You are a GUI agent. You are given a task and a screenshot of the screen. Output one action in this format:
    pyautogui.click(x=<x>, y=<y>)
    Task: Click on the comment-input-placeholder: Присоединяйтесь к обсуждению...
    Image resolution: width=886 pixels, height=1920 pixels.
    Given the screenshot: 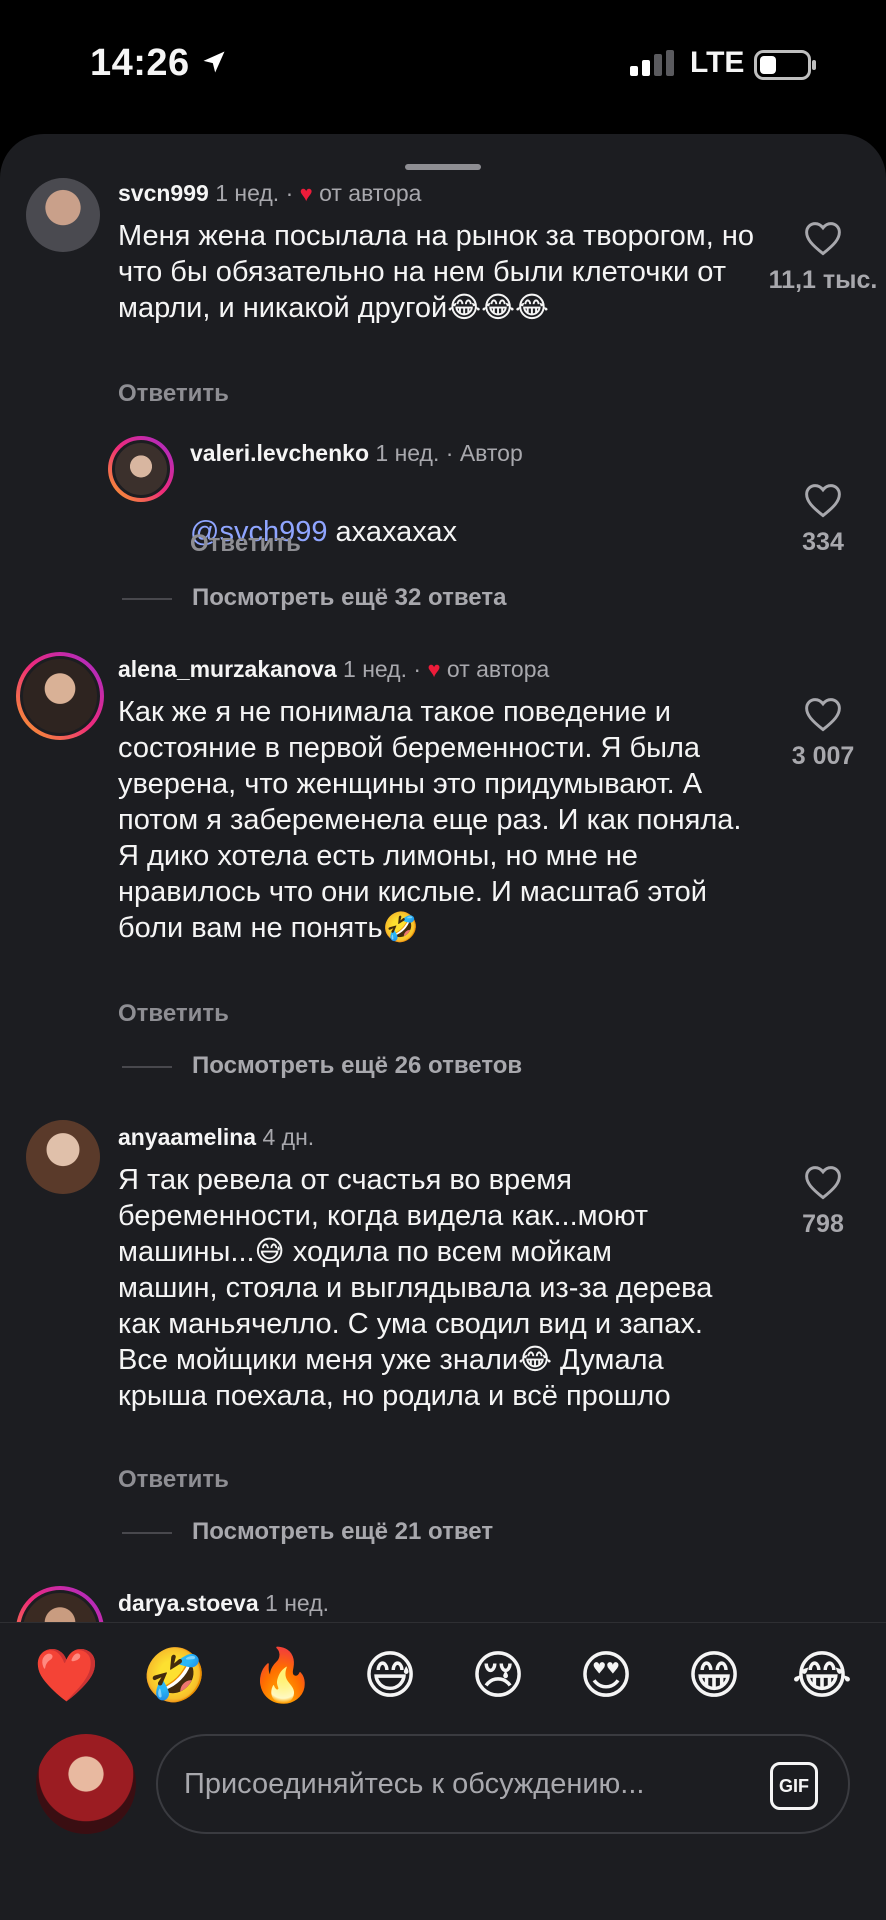 What is the action you would take?
    pyautogui.click(x=414, y=1784)
    